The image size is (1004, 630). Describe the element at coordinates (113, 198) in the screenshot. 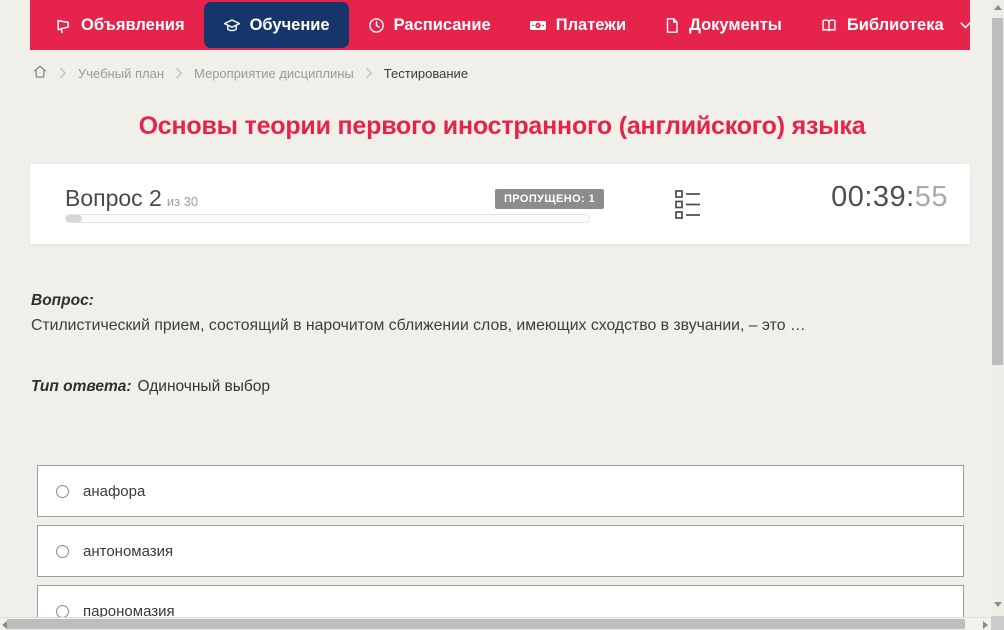

I see `question-number-label: Вопрос 2` at that location.